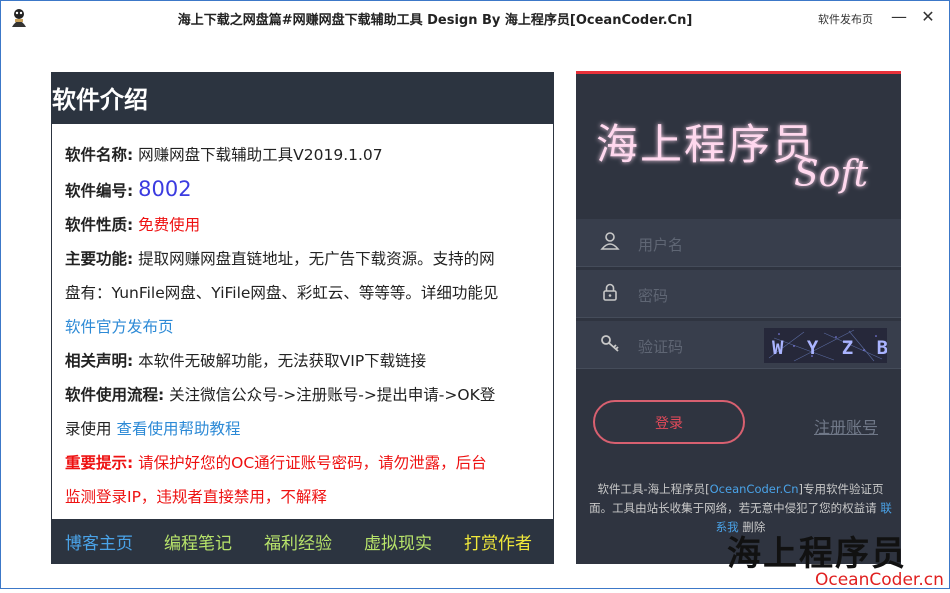 The image size is (950, 593). I want to click on logo-soft-text: Soft, so click(831, 174).